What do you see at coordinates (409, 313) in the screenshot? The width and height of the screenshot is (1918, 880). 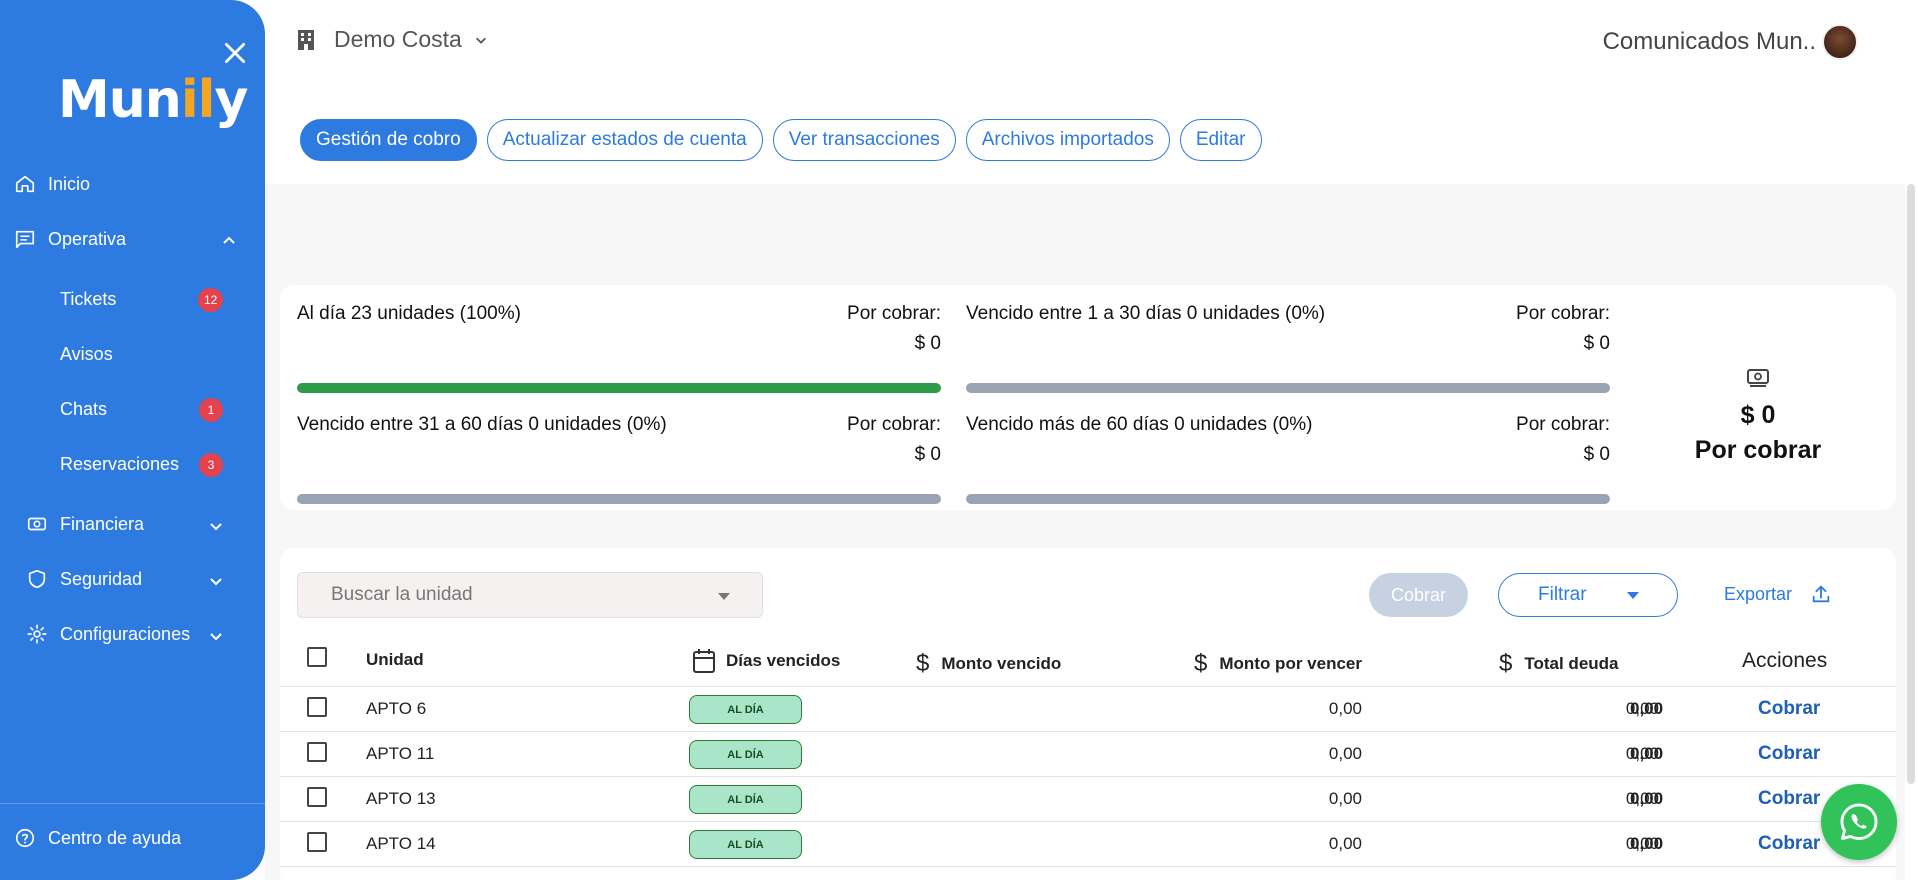 I see `metric-label: Al día 23 unidades (100%)` at bounding box center [409, 313].